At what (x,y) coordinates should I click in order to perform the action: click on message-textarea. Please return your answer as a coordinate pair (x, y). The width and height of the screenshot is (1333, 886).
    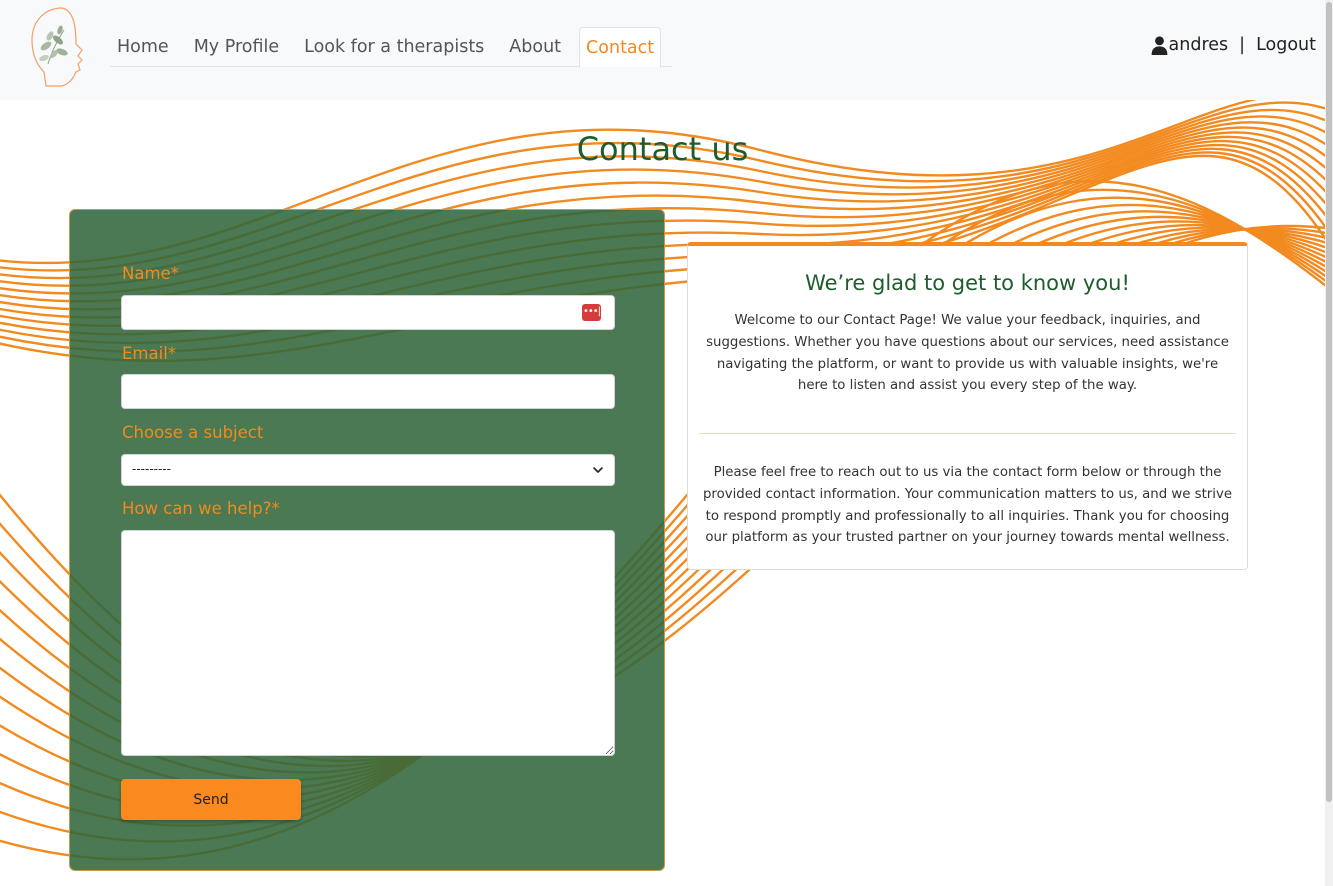
    Looking at the image, I should click on (368, 643).